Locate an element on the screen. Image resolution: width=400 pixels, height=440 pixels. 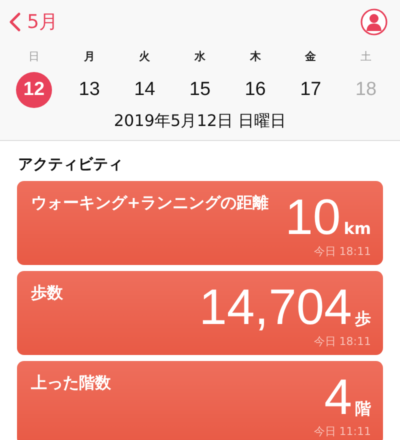
section-title: アクティビティ is located at coordinates (70, 164).